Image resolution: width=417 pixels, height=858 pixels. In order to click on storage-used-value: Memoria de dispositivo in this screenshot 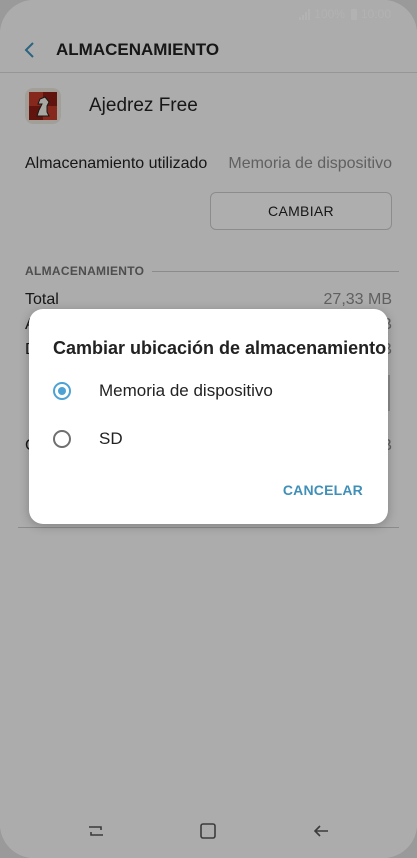, I will do `click(310, 163)`.